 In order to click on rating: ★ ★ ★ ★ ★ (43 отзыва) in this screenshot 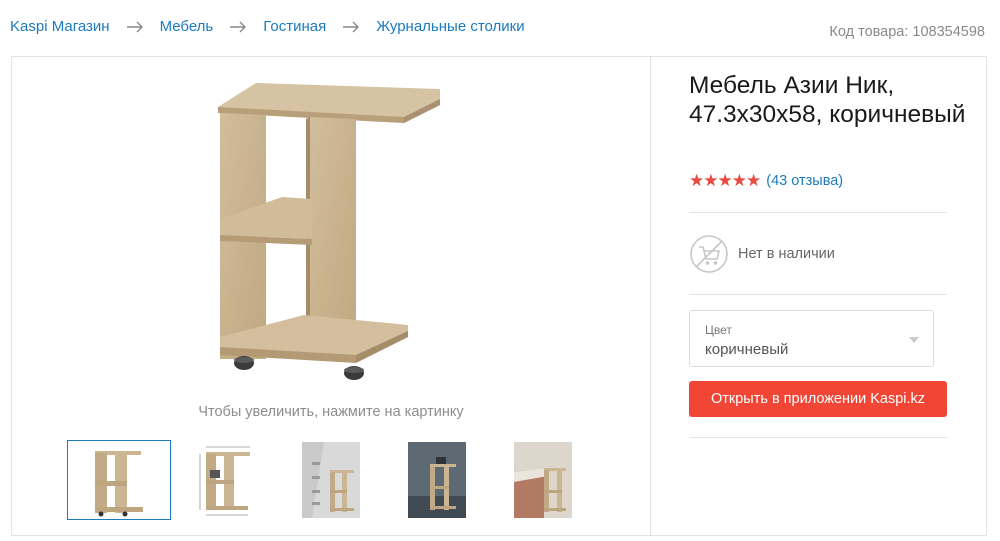, I will do `click(766, 181)`.